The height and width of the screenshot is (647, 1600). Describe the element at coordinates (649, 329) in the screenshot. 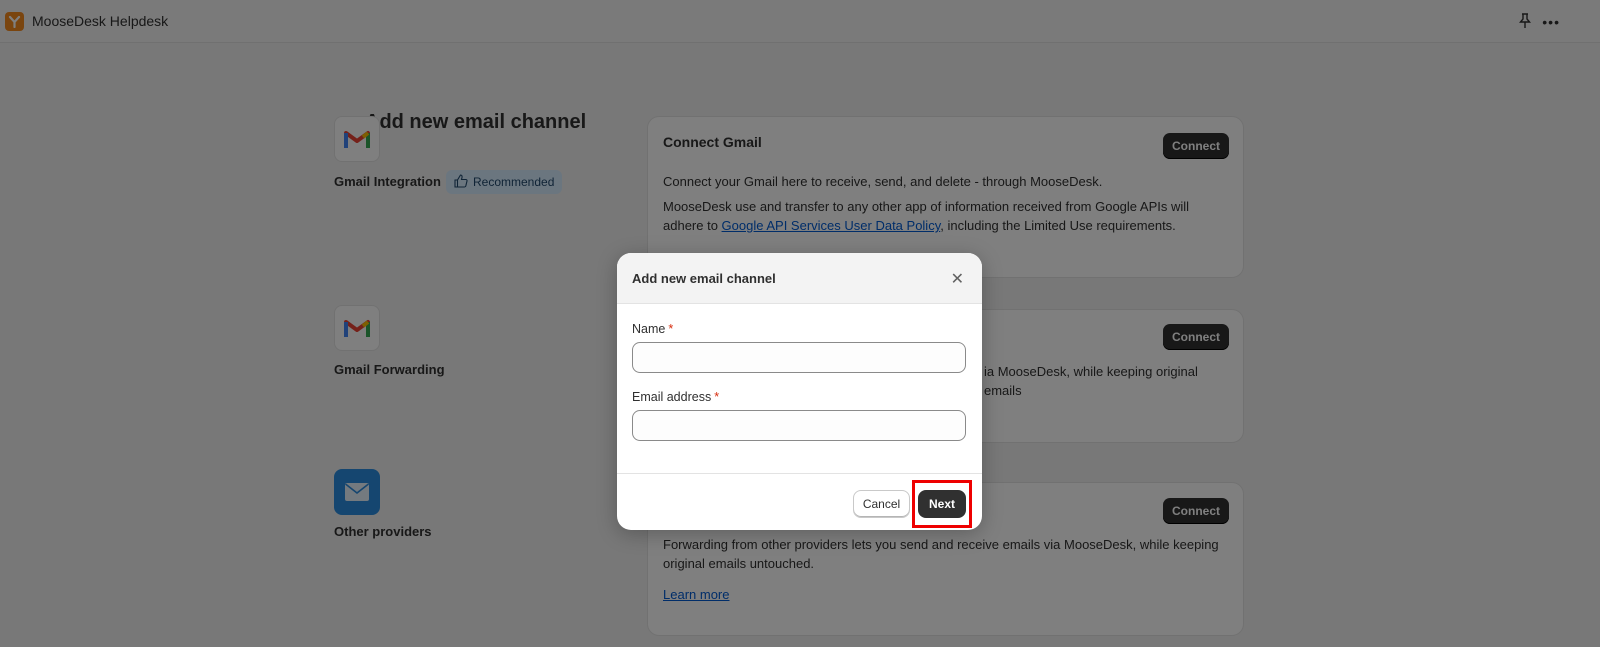

I see `name-label-text: Name` at that location.